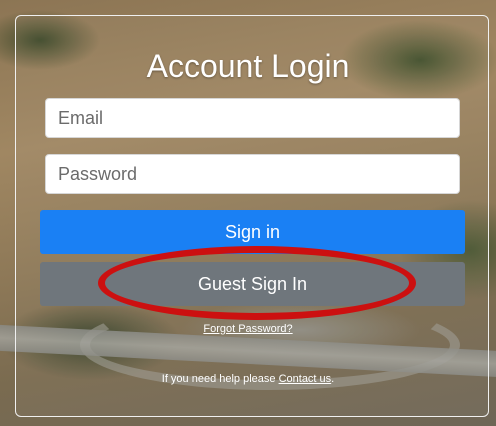  I want to click on password-field, so click(252, 174).